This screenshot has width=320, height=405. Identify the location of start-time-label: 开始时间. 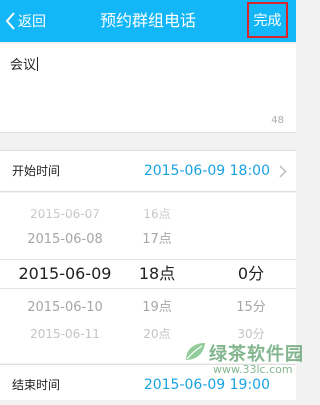
(36, 171).